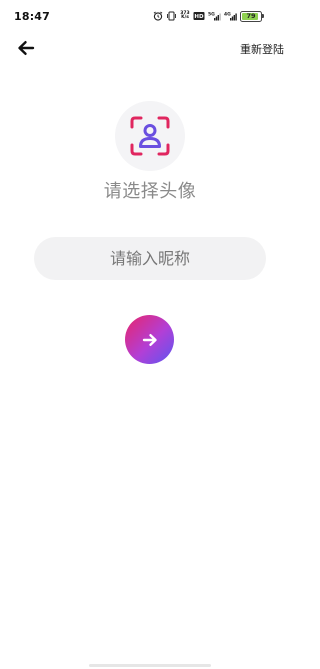 The image size is (320, 669). I want to click on network-label: 4G, so click(227, 15).